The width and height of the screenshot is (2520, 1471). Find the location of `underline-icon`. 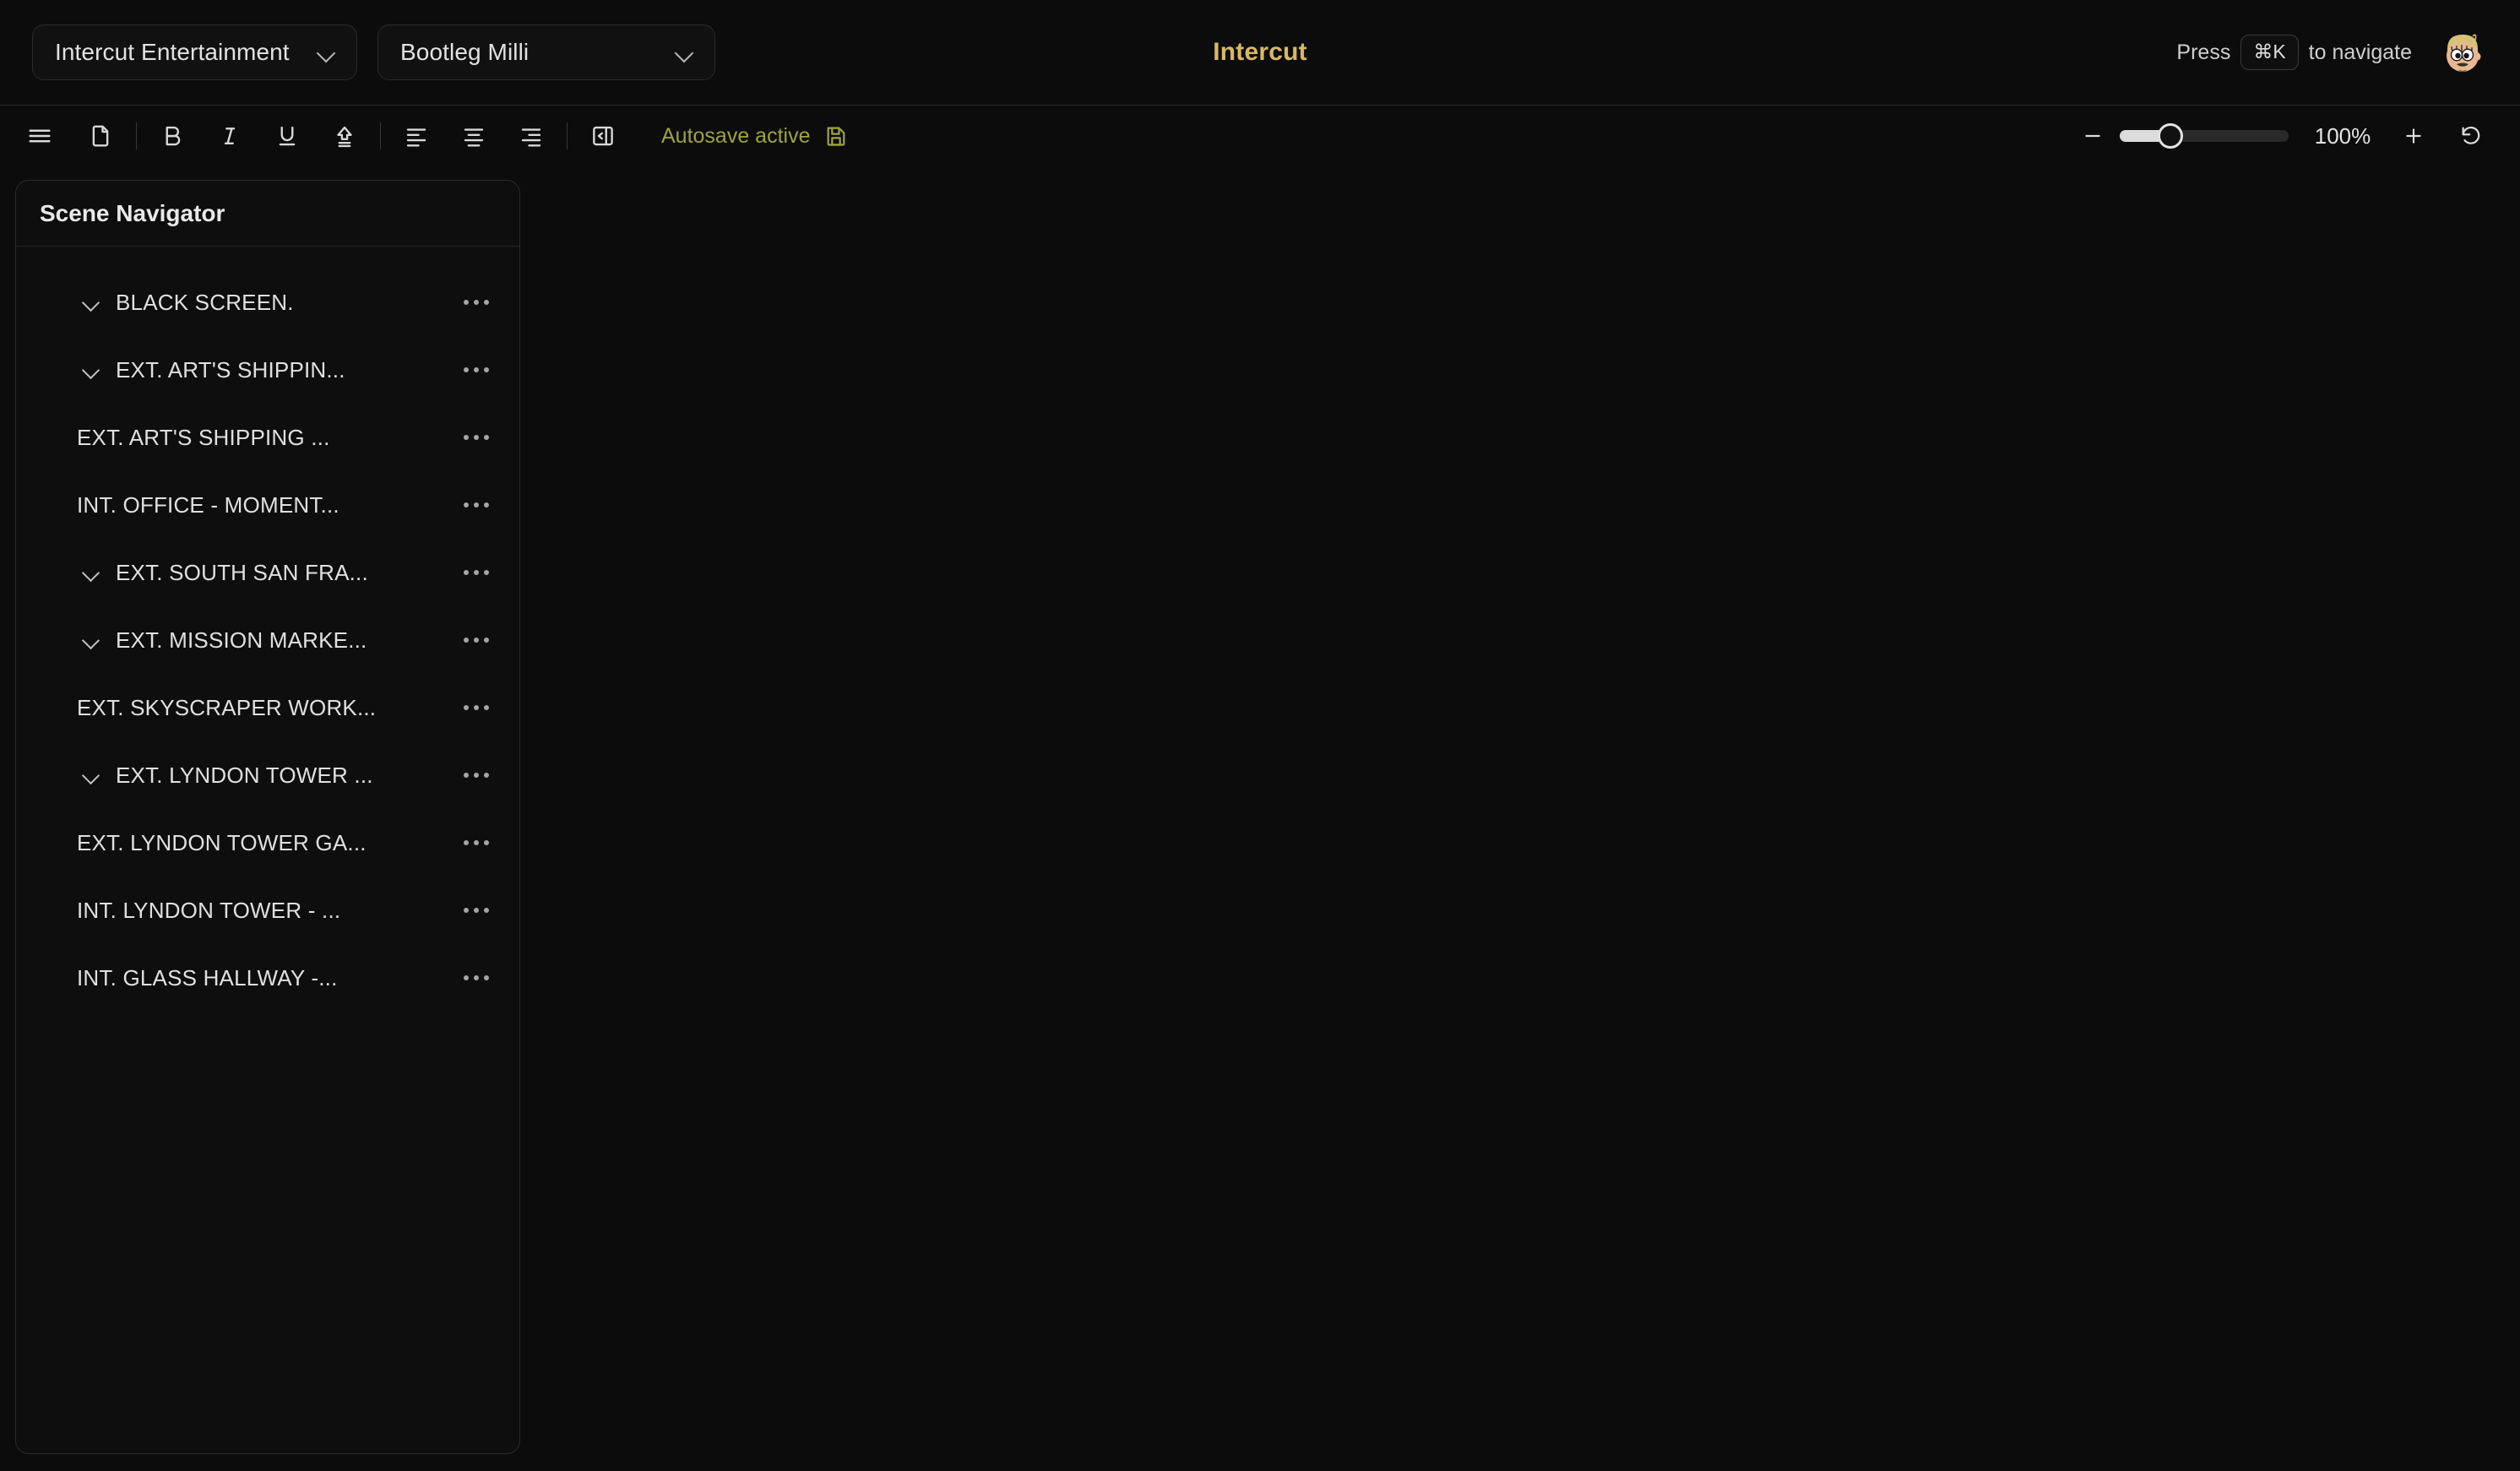

underline-icon is located at coordinates (287, 136).